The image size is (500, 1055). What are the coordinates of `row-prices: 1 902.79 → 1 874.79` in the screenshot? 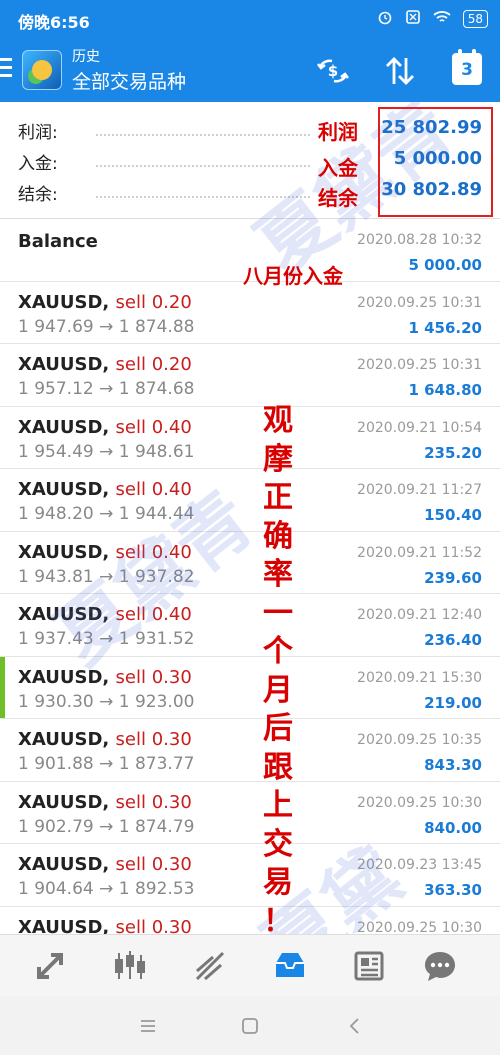 It's located at (106, 826).